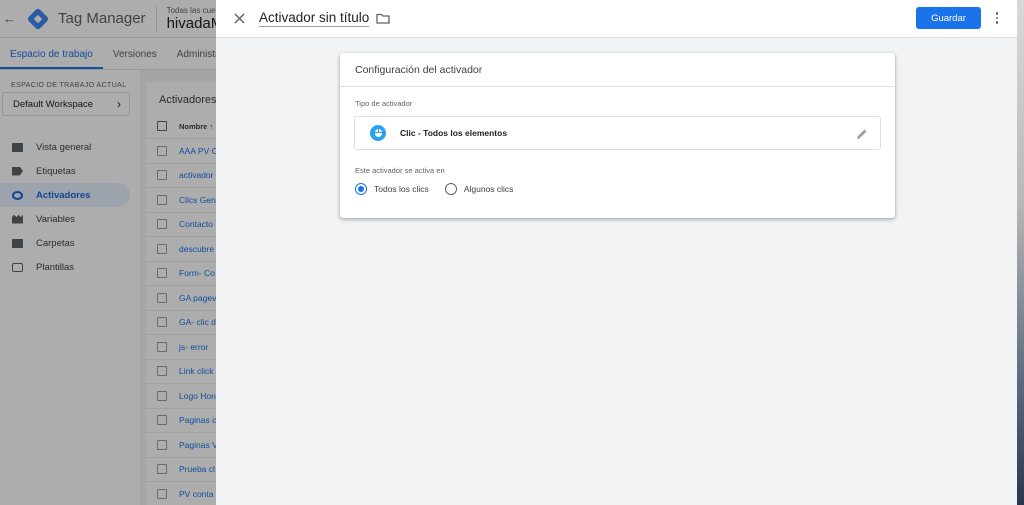  I want to click on edit-pencil-icon, so click(863, 134).